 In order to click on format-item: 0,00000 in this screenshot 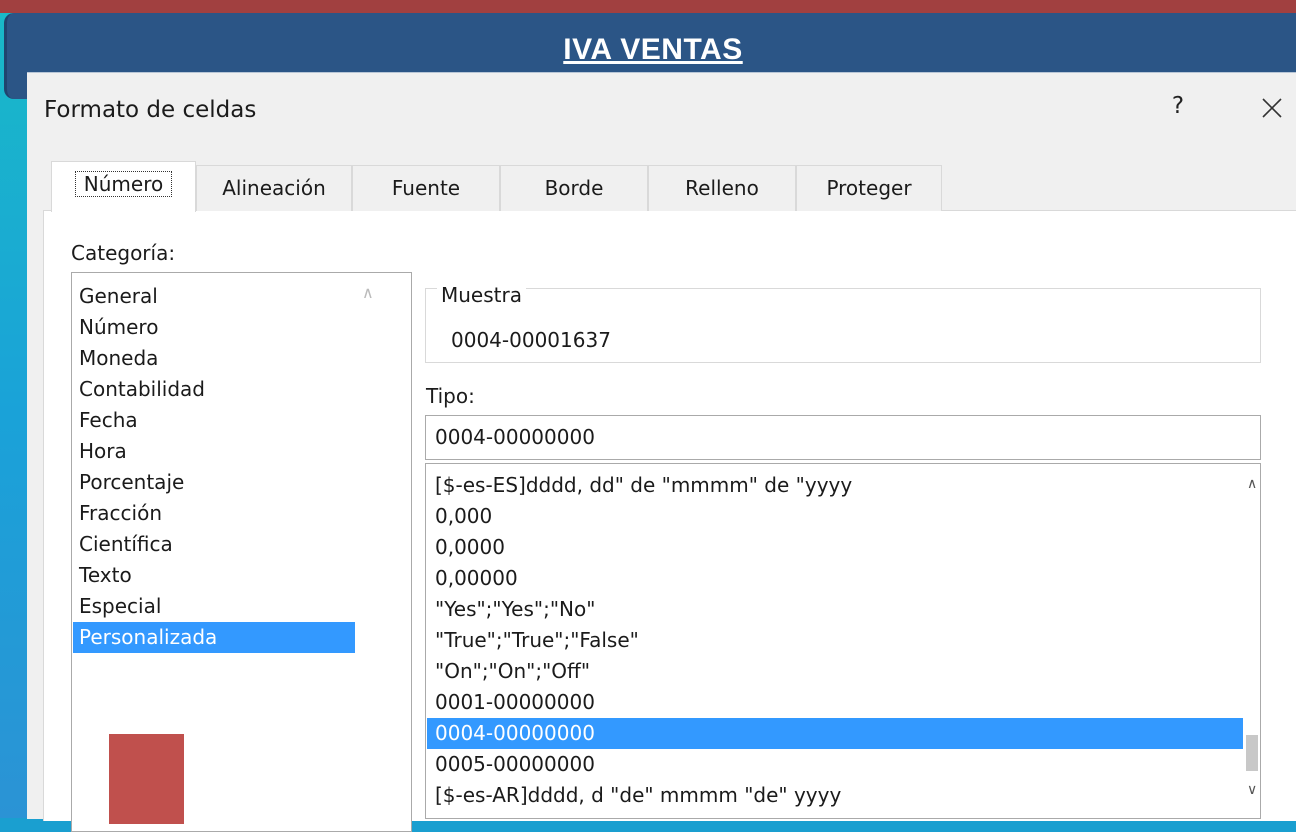, I will do `click(835, 578)`.